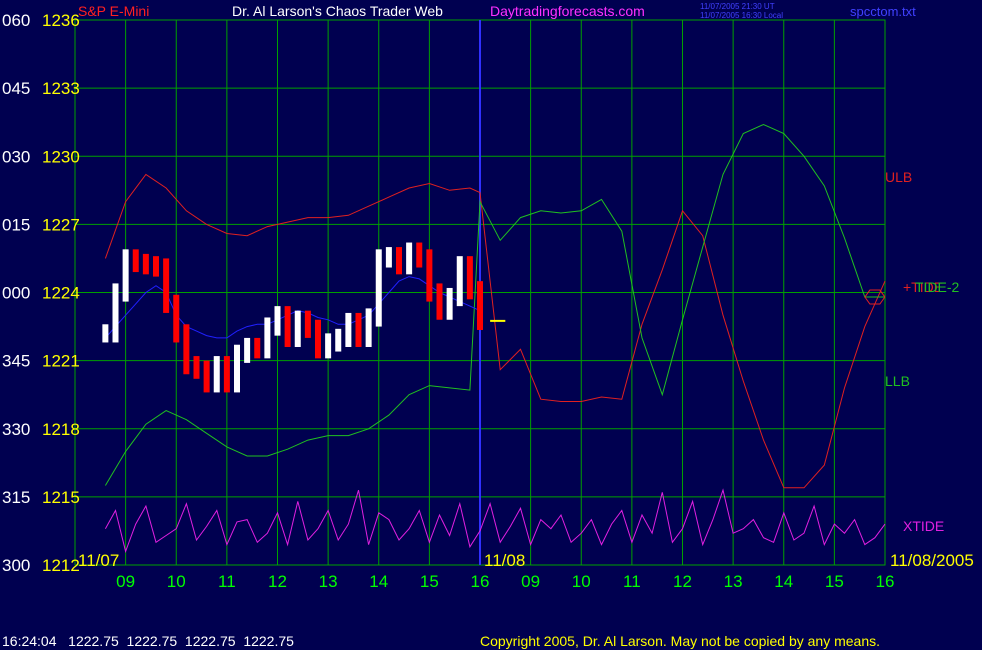 The height and width of the screenshot is (650, 982). What do you see at coordinates (16, 88) in the screenshot?
I see `angle-label: 045` at bounding box center [16, 88].